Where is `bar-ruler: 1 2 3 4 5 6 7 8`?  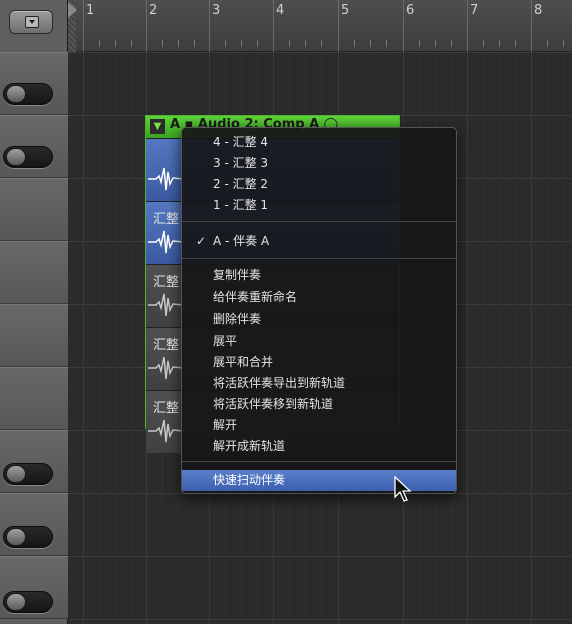
bar-ruler: 1 2 3 4 5 6 7 8 is located at coordinates (320, 26).